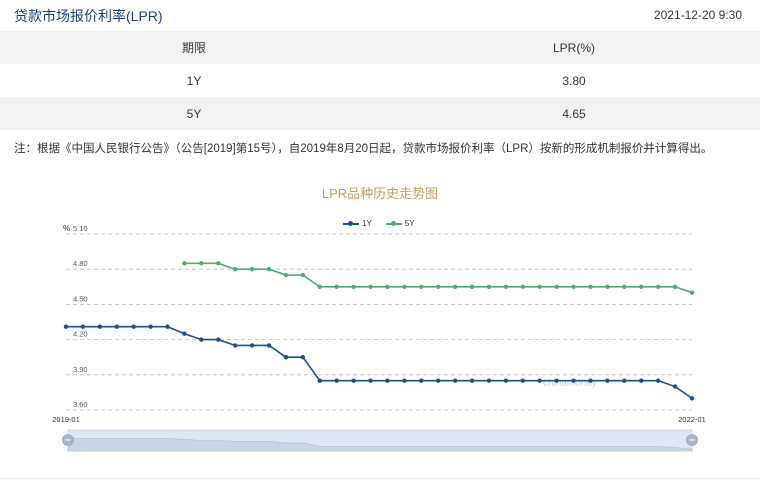 This screenshot has width=775, height=491. Describe the element at coordinates (80, 298) in the screenshot. I see `y-tick-label: 4.50` at that location.